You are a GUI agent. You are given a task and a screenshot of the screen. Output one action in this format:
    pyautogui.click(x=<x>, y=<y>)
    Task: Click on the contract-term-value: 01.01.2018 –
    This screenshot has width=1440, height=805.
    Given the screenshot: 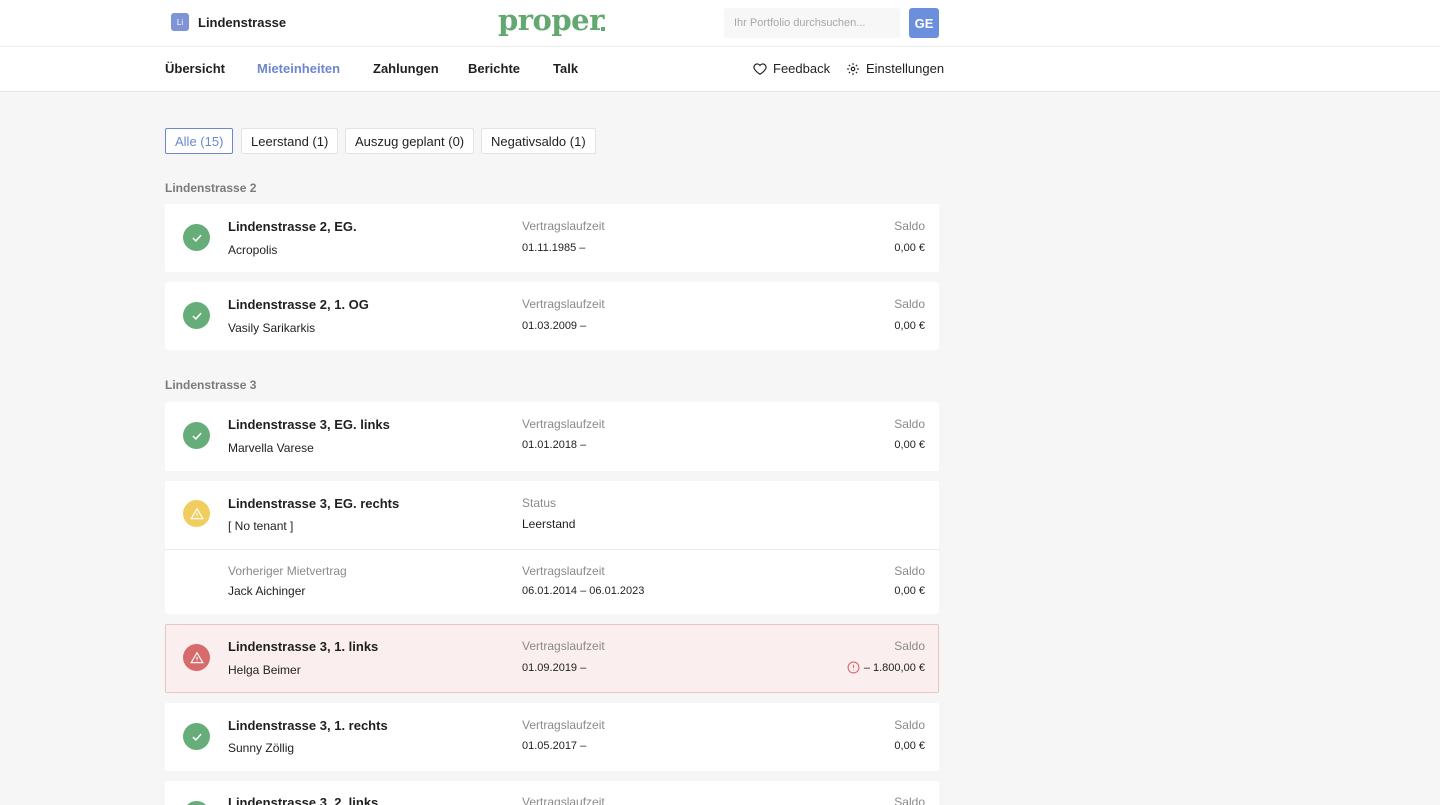 What is the action you would take?
    pyautogui.click(x=554, y=445)
    